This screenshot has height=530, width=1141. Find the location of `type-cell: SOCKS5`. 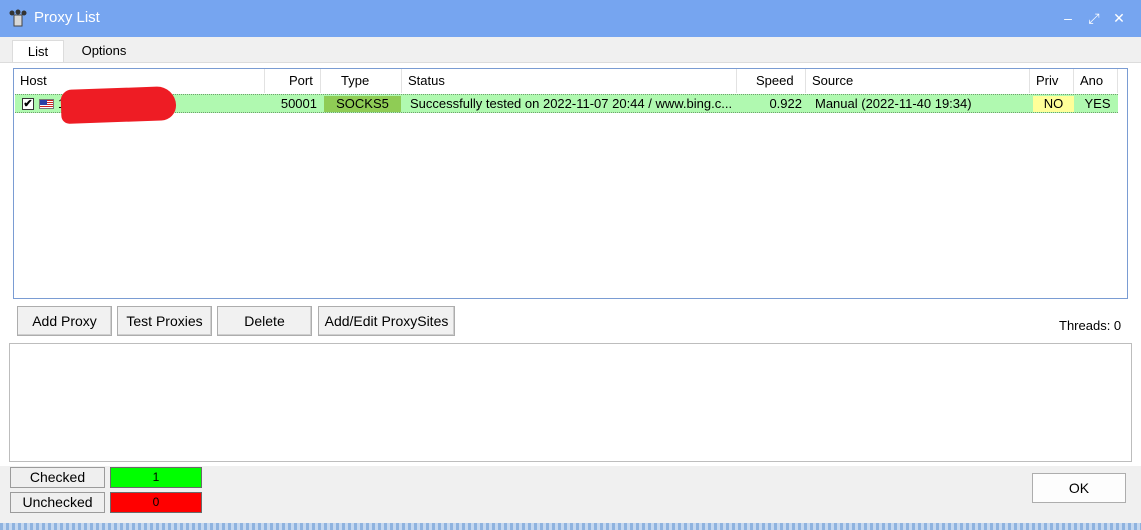

type-cell: SOCKS5 is located at coordinates (362, 104).